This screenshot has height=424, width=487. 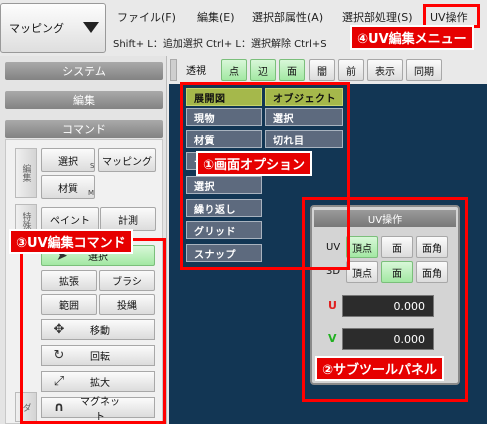 What do you see at coordinates (127, 160) in the screenshot?
I see `mapping-command-button: マッピング` at bounding box center [127, 160].